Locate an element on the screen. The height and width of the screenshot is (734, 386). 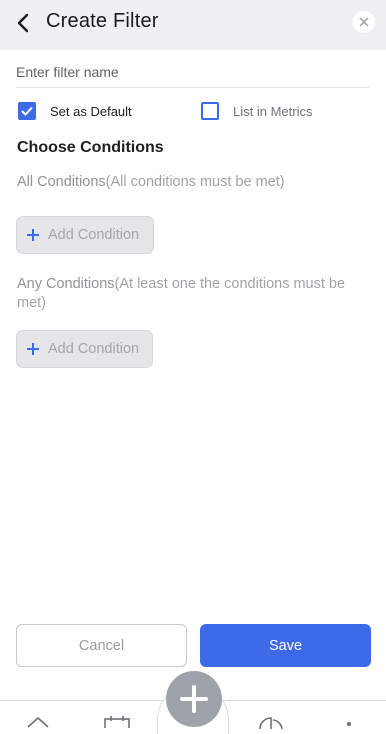
set-default-checkbox is located at coordinates (27, 111).